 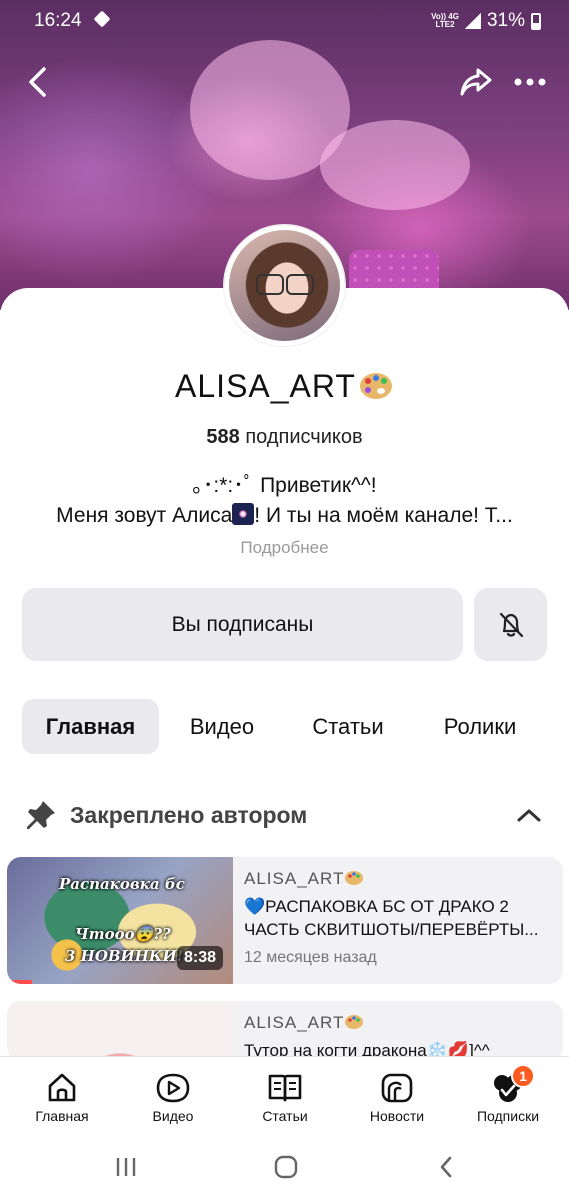 I want to click on watch-progress-bar, so click(x=19, y=982).